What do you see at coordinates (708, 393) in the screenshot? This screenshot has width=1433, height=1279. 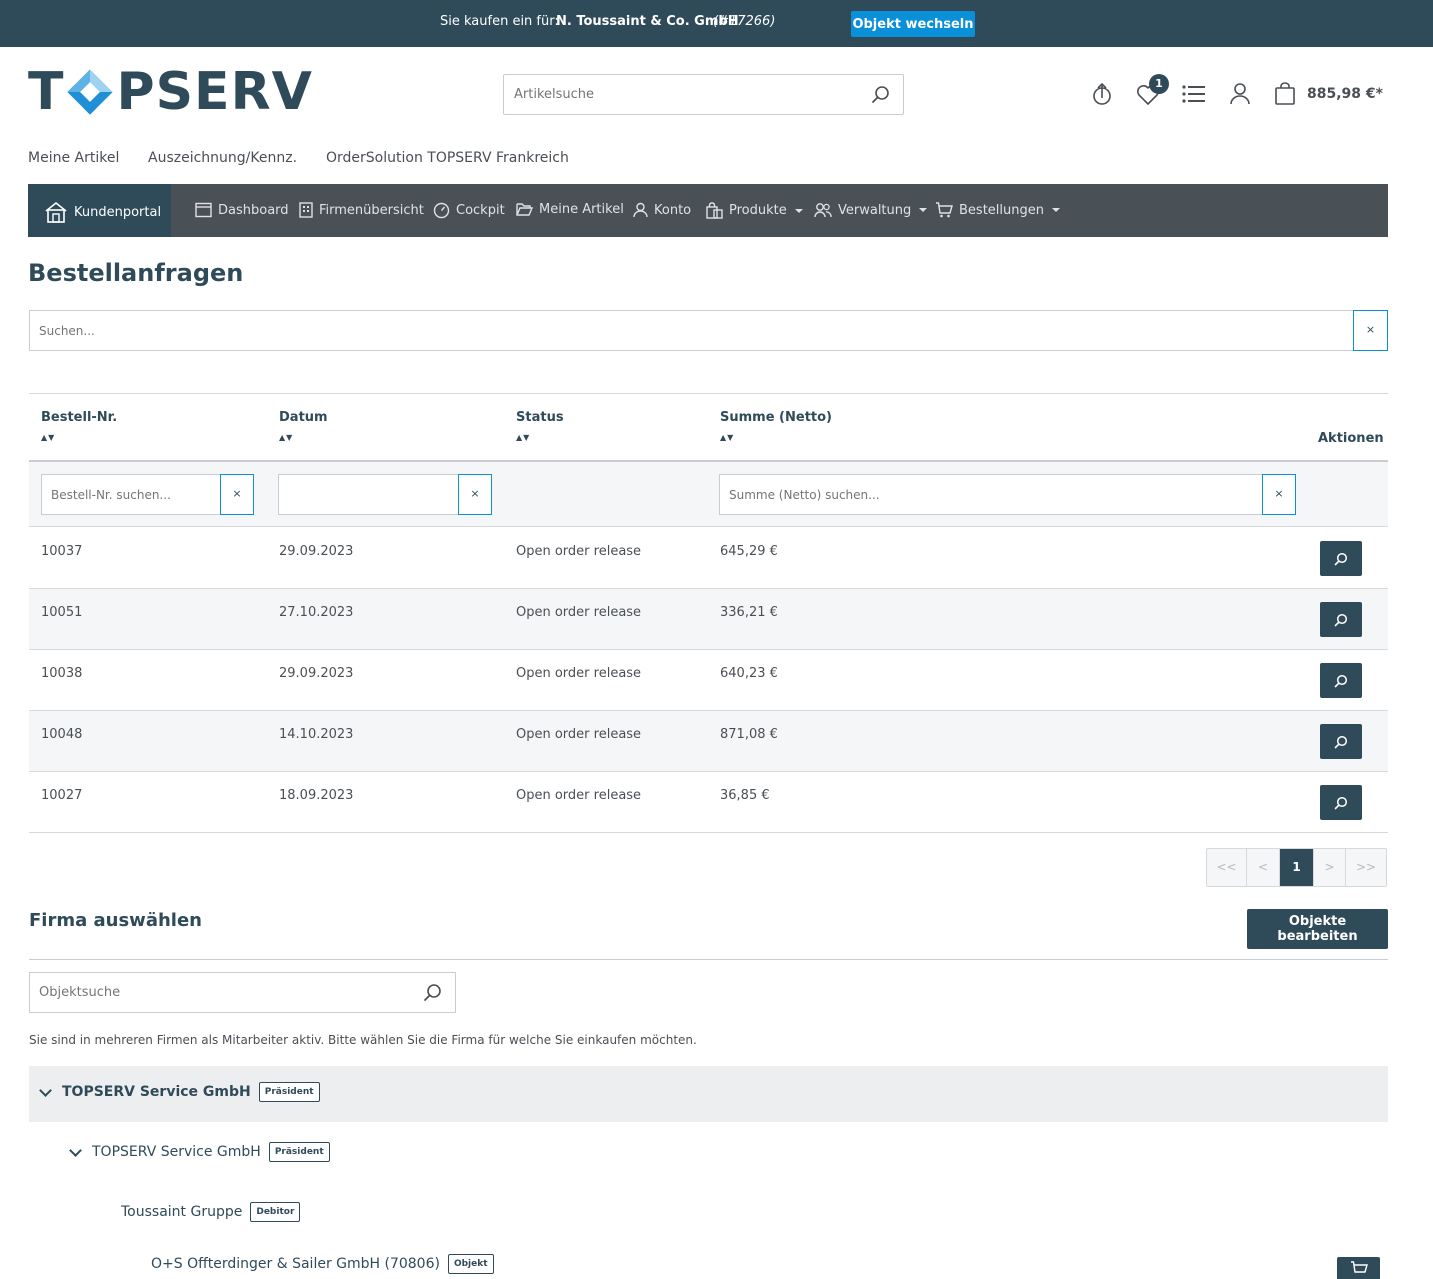 I see `table-top-border` at bounding box center [708, 393].